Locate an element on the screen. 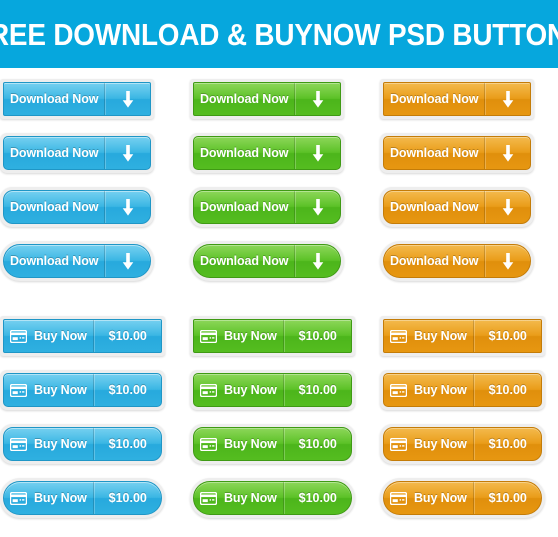 The image size is (558, 537). download-button-green-square: Download Now is located at coordinates (267, 99).